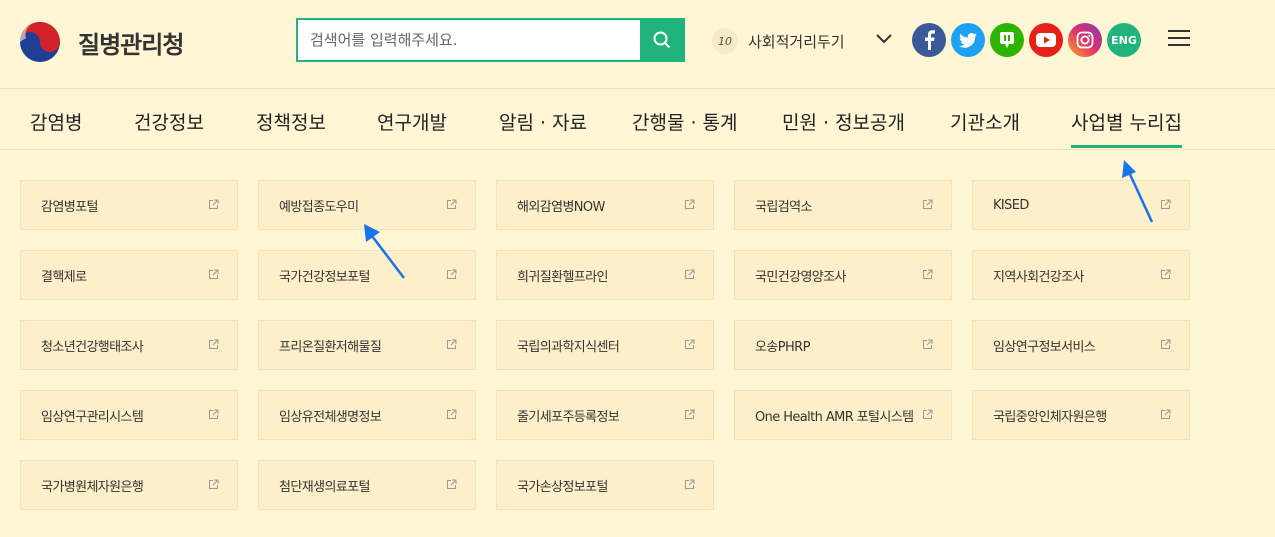 The image size is (1275, 537). I want to click on site-link-tile: One Health AMR 포털시스템, so click(843, 415).